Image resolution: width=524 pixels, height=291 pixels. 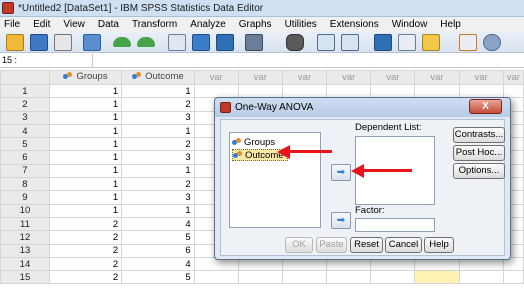 I want to click on menu-extensions: Extensions, so click(x=354, y=24).